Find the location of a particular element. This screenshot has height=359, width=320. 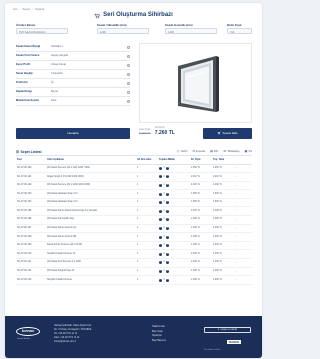

footer-link: Bayi Başvuru is located at coordinates (159, 341).